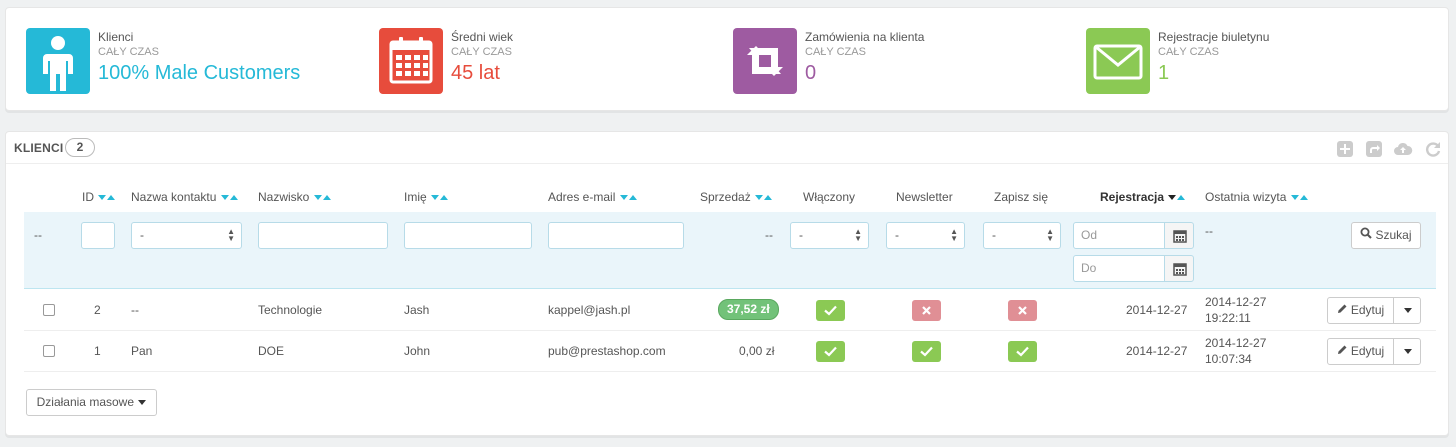 This screenshot has width=1456, height=447. Describe the element at coordinates (925, 235) in the screenshot. I see `filter-newsletter-select: - ▲ ▼` at that location.